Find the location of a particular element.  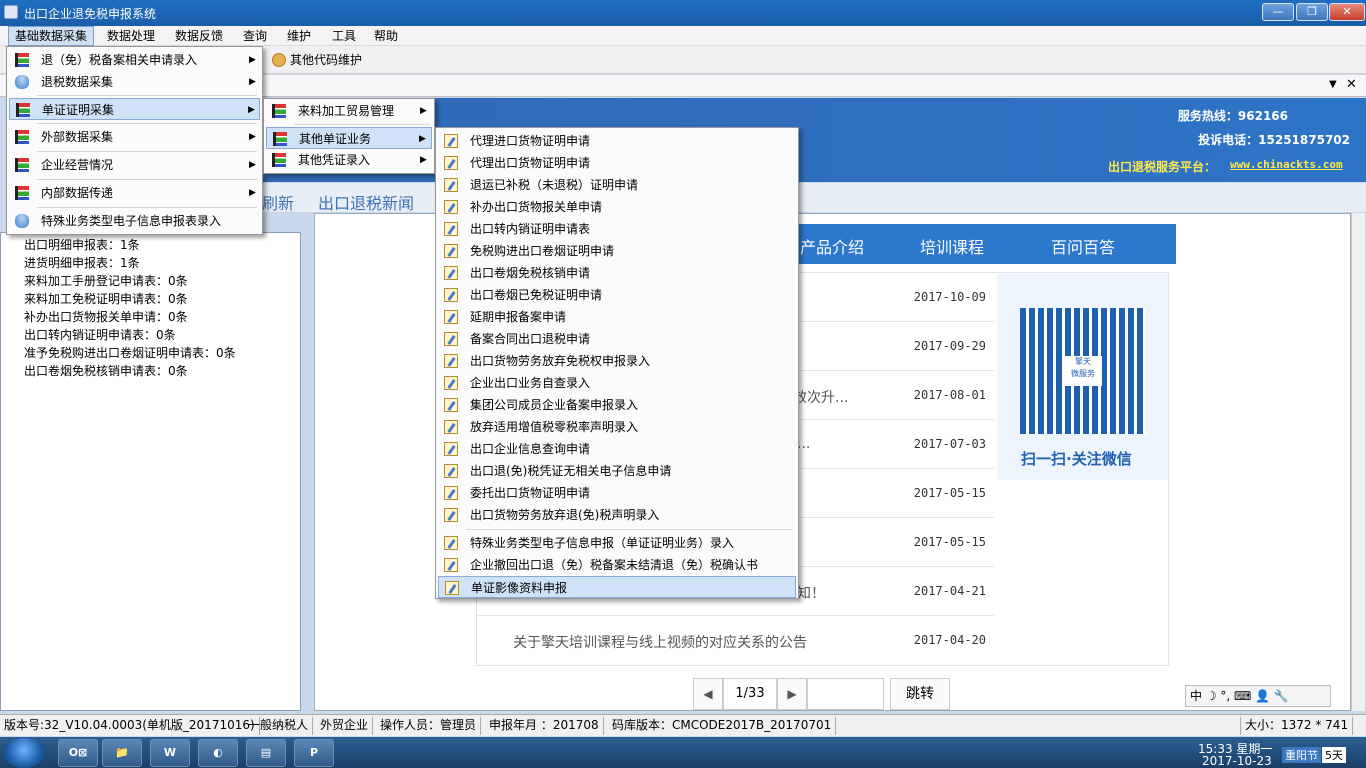

next-page-button: ▶ is located at coordinates (792, 694).